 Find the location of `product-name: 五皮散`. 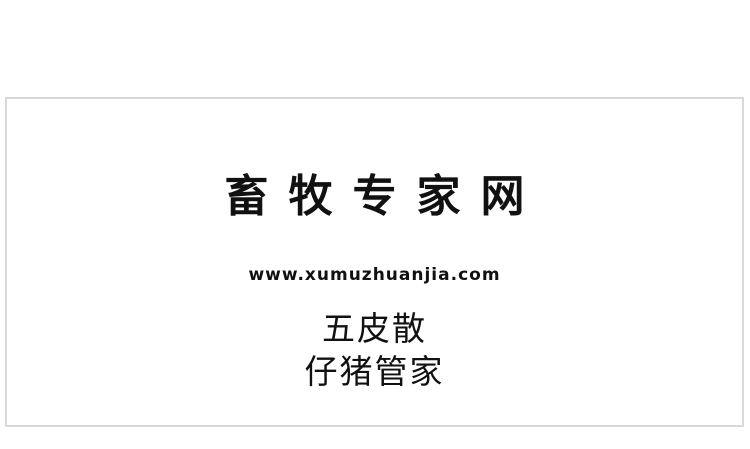

product-name: 五皮散 is located at coordinates (374, 328).